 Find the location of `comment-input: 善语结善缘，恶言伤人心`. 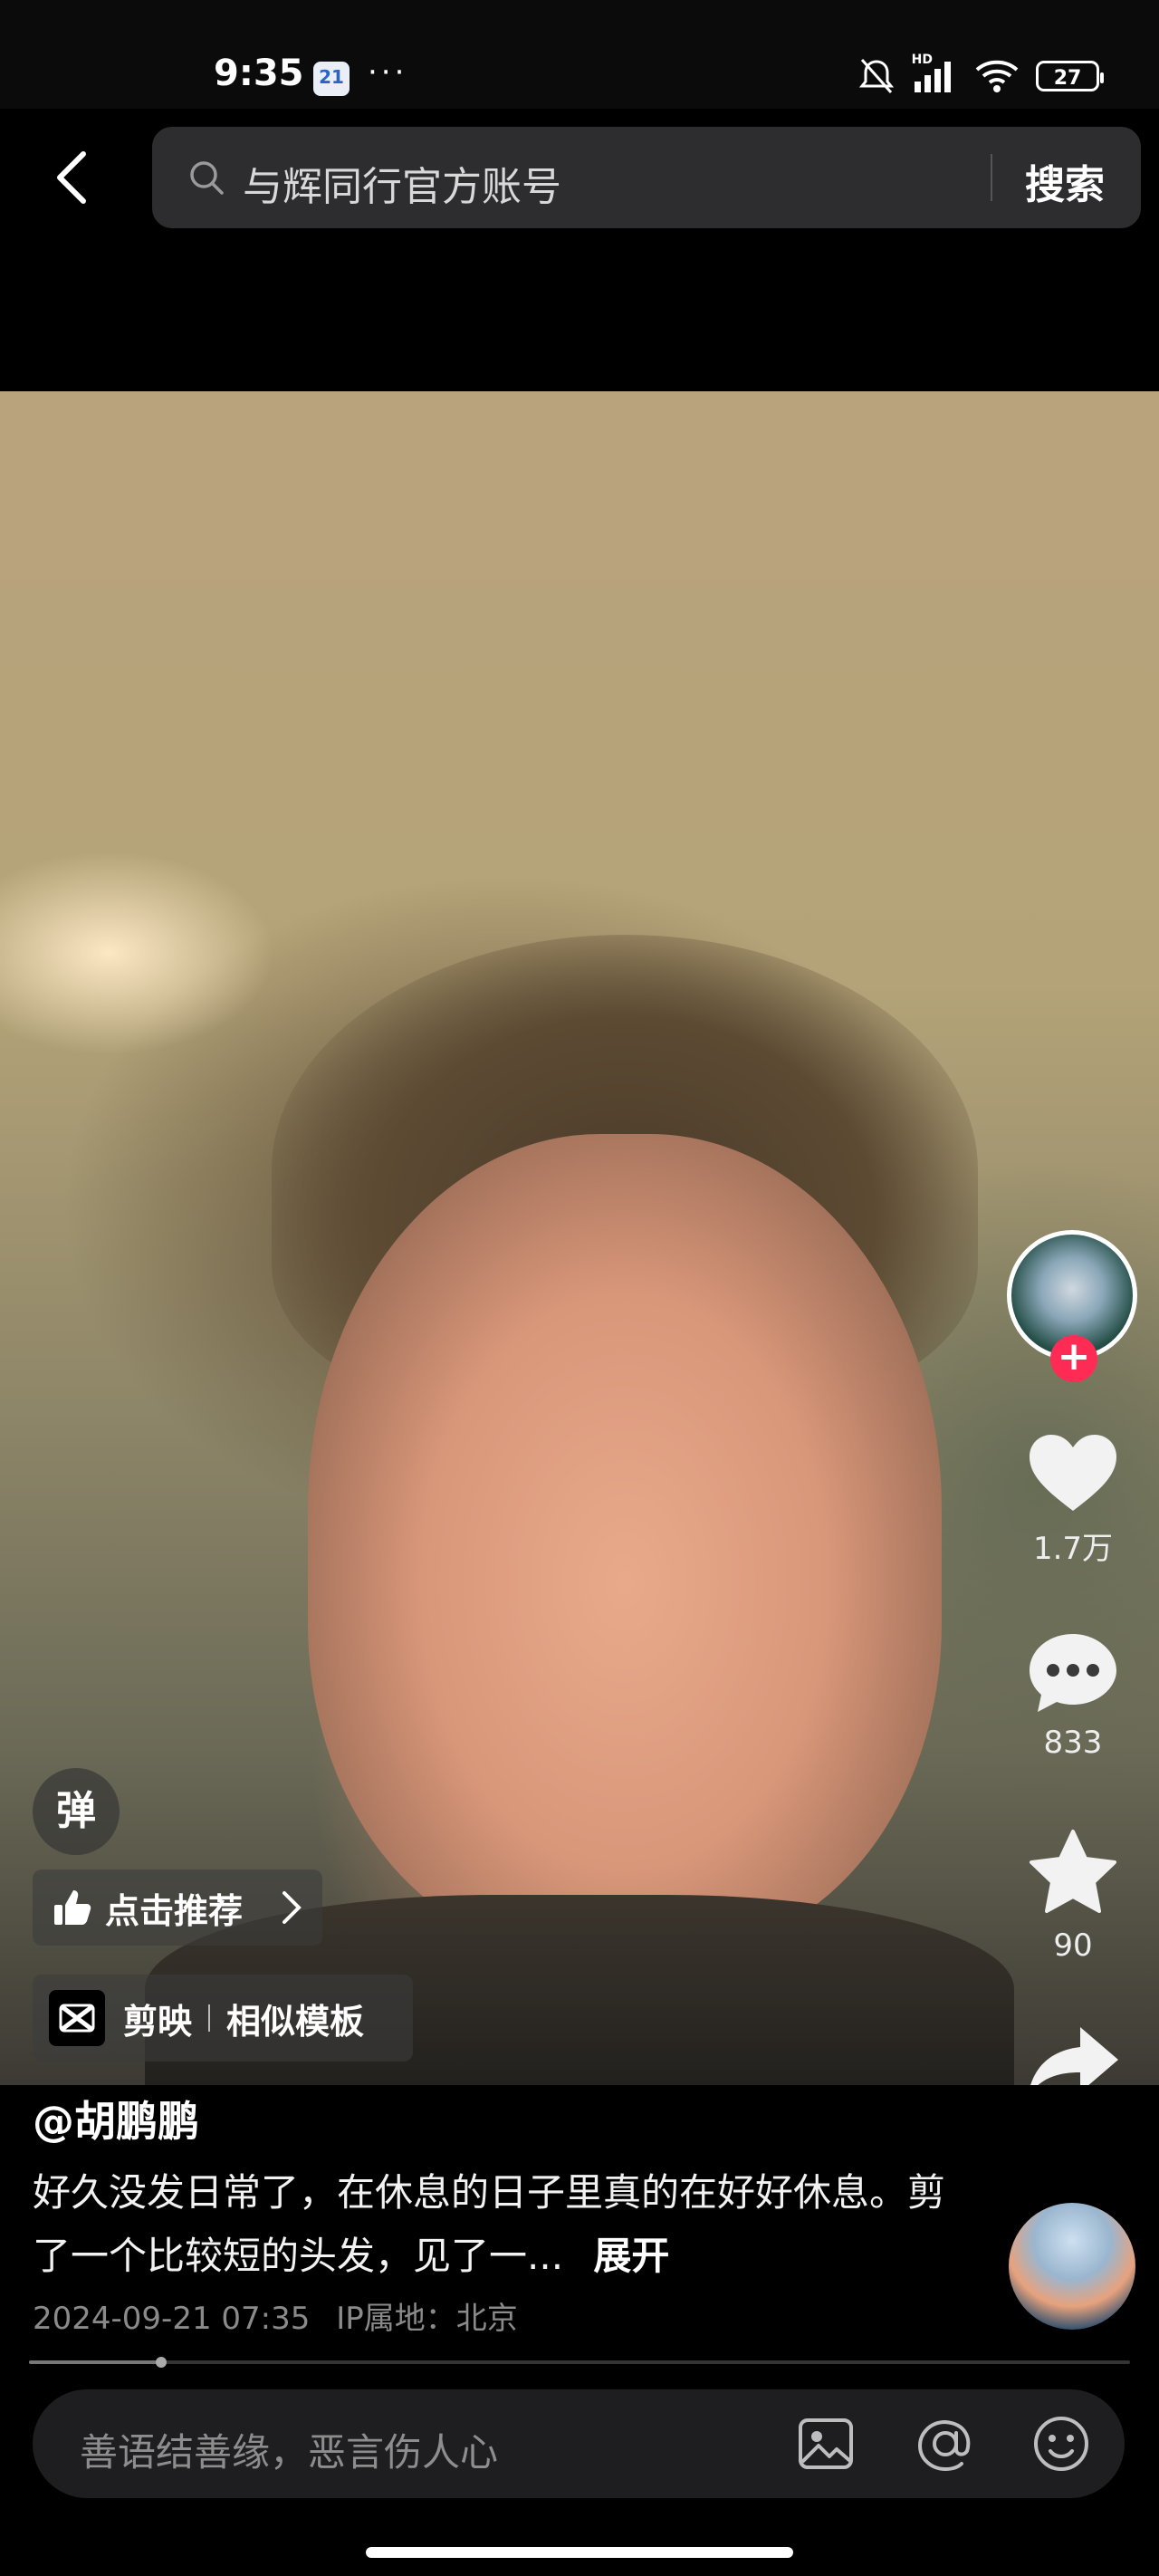

comment-input: 善语结善缘，恶言伤人心 is located at coordinates (579, 2443).